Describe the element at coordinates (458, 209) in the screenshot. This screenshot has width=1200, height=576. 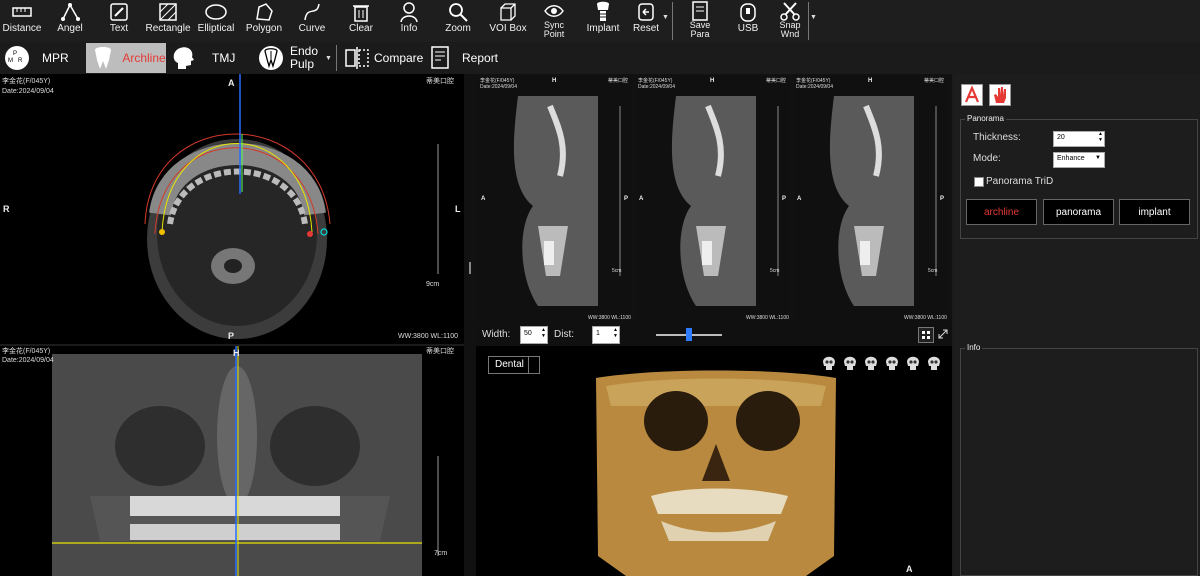
I see `orientation-right: L` at that location.